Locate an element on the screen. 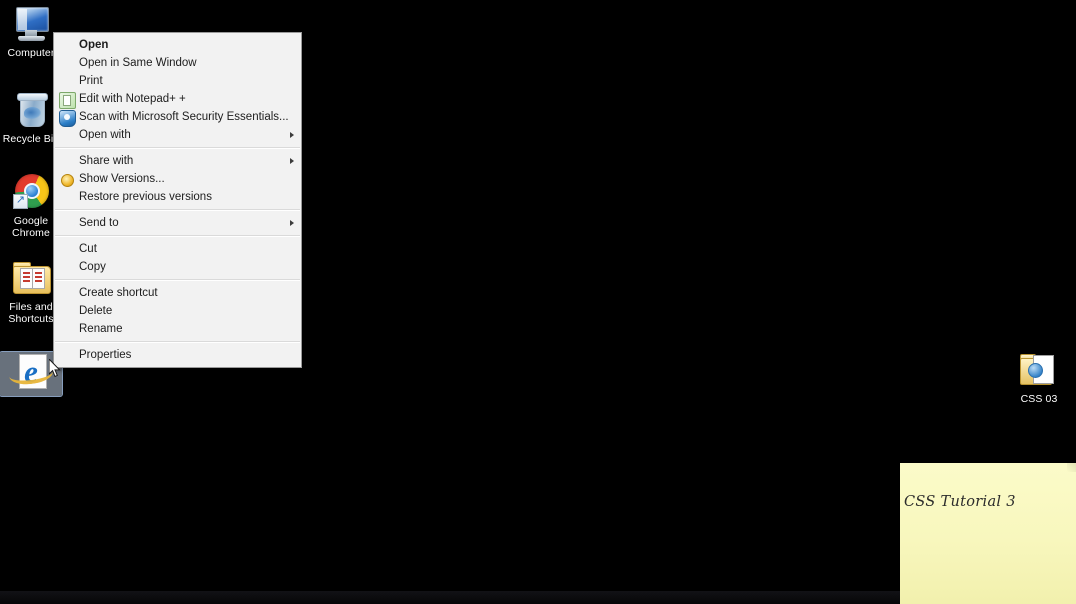 The height and width of the screenshot is (604, 1076). menu-item-edit-with-notepad: Edit with Notepad+ + is located at coordinates (177, 99).